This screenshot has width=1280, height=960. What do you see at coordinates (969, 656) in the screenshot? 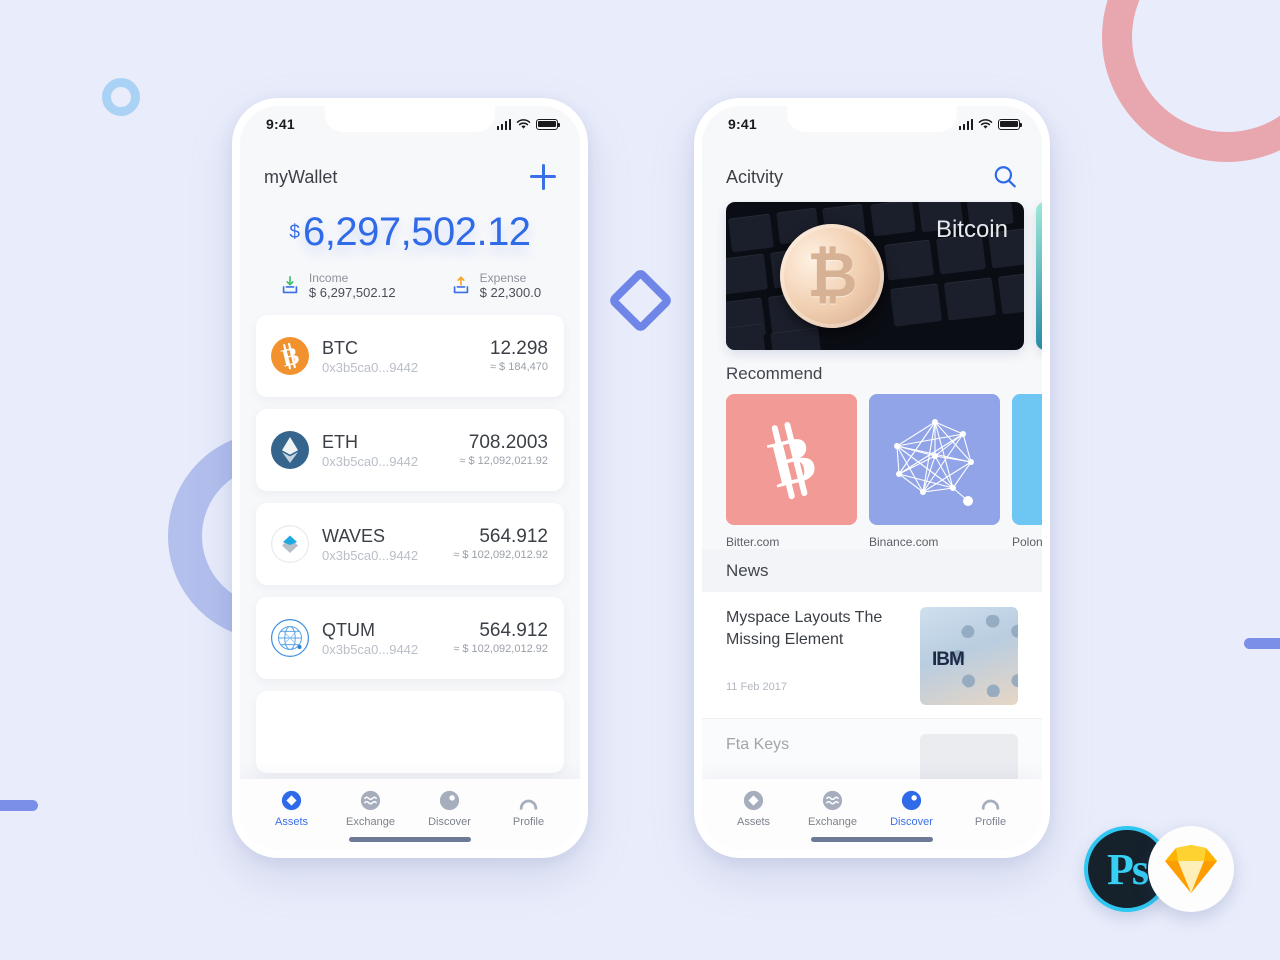
I see `news-thumbnail: IBM` at bounding box center [969, 656].